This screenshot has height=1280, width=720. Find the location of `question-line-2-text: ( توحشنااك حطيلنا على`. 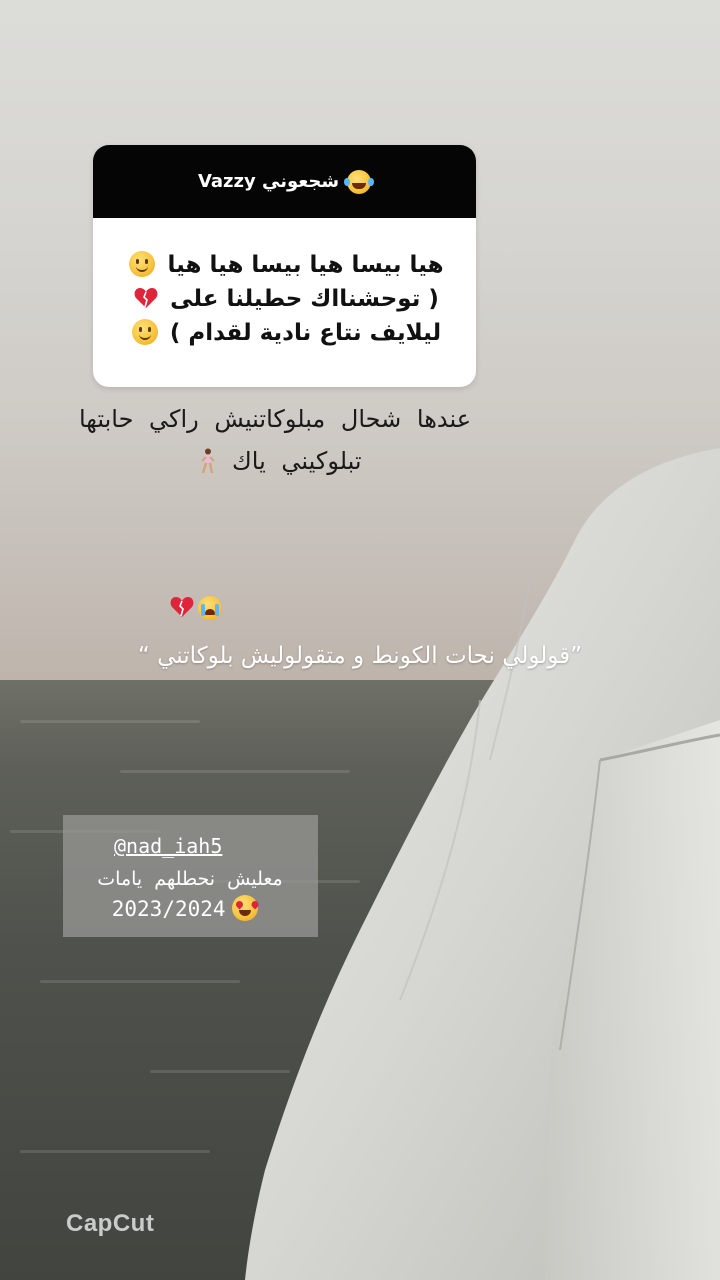

question-line-2-text: ( توحشنااك حطيلنا على is located at coordinates (304, 299).